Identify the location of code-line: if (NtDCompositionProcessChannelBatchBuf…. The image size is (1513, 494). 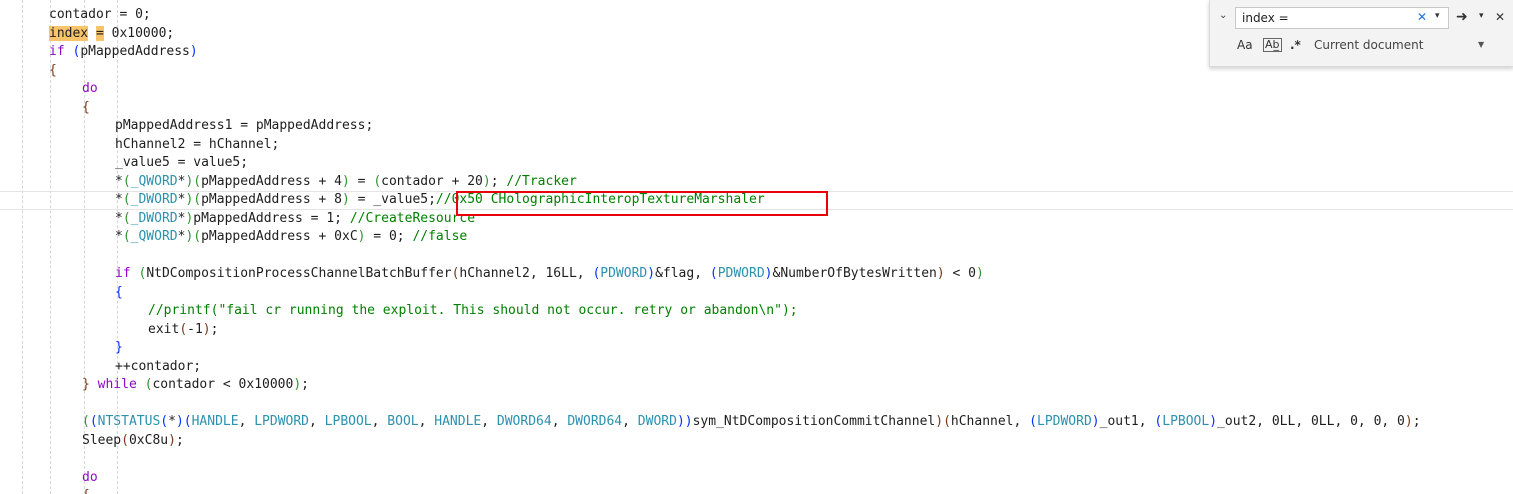
(756, 274).